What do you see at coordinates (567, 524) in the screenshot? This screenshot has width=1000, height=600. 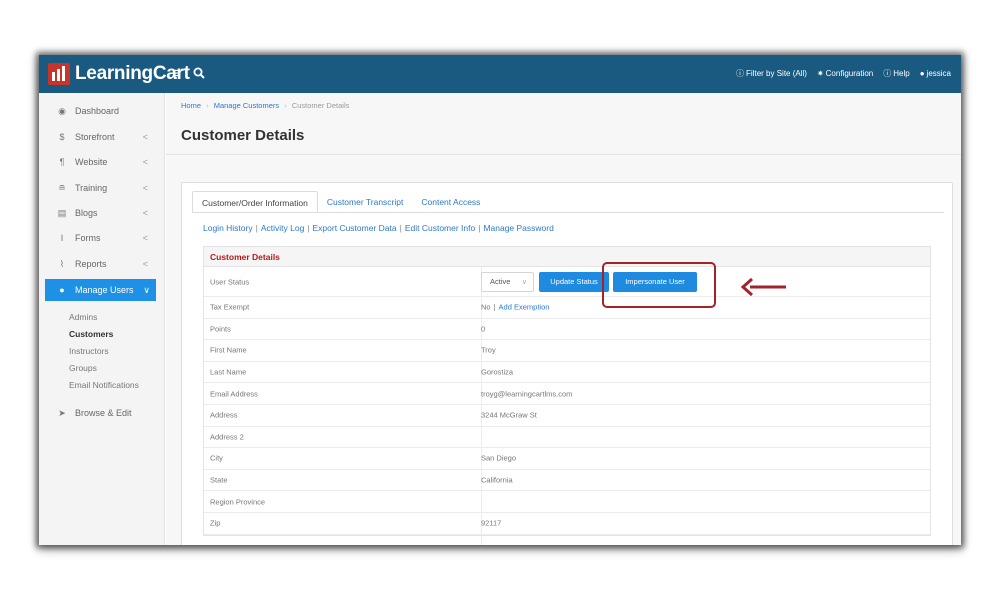 I see `table-row: Zip 92117` at bounding box center [567, 524].